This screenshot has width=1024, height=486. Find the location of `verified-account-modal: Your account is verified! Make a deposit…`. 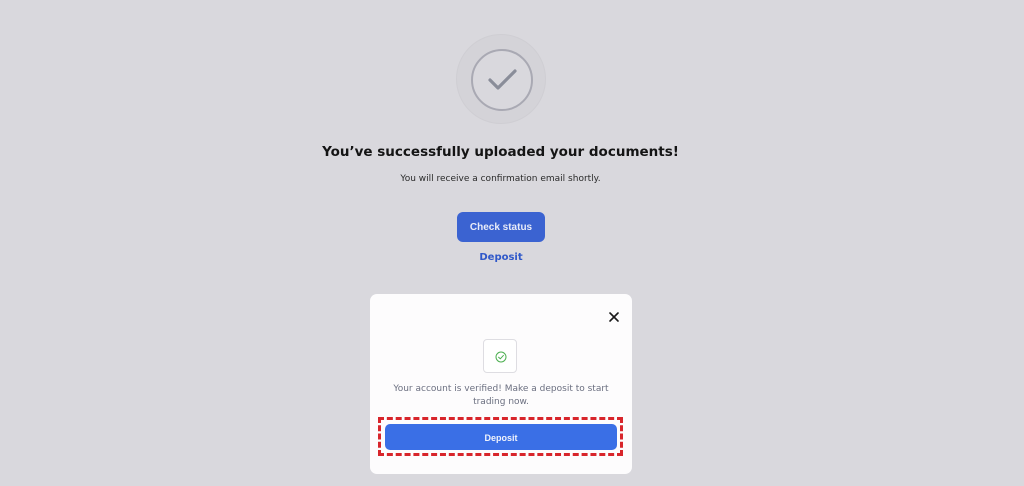

verified-account-modal: Your account is verified! Make a deposit… is located at coordinates (501, 384).